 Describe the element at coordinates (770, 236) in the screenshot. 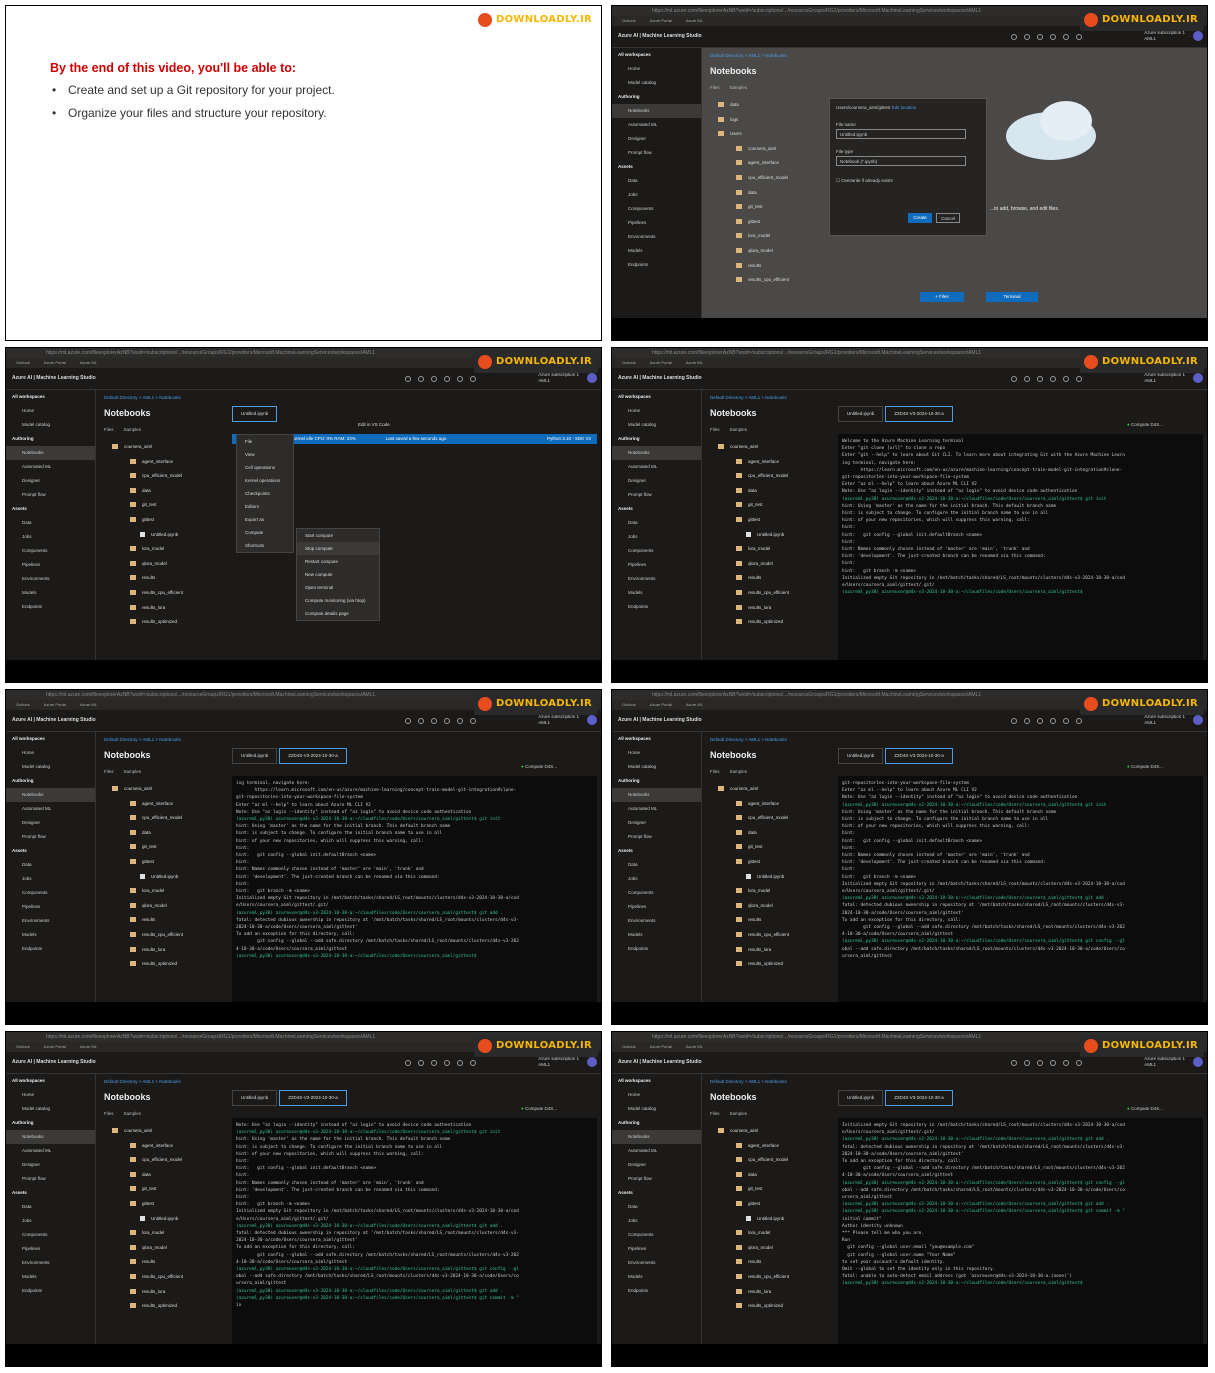

I see `tree-item: lora_model` at that location.